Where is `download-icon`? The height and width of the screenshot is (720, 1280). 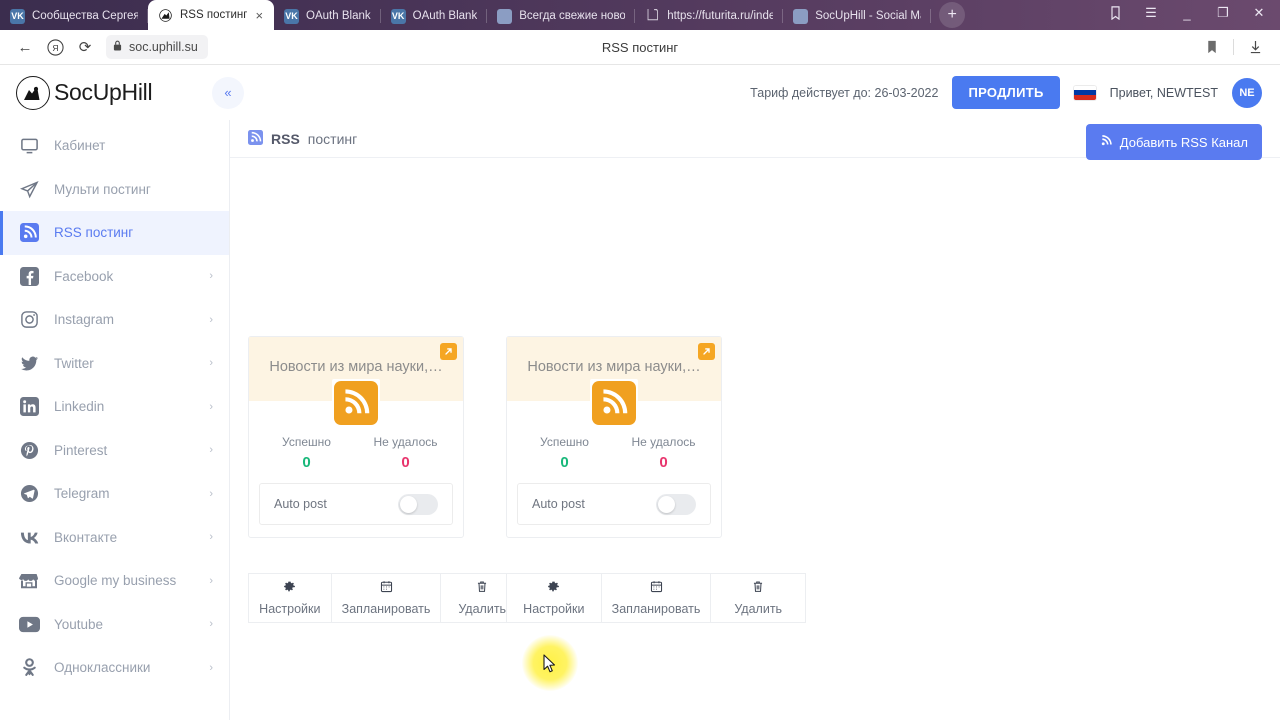
download-icon is located at coordinates (1255, 47).